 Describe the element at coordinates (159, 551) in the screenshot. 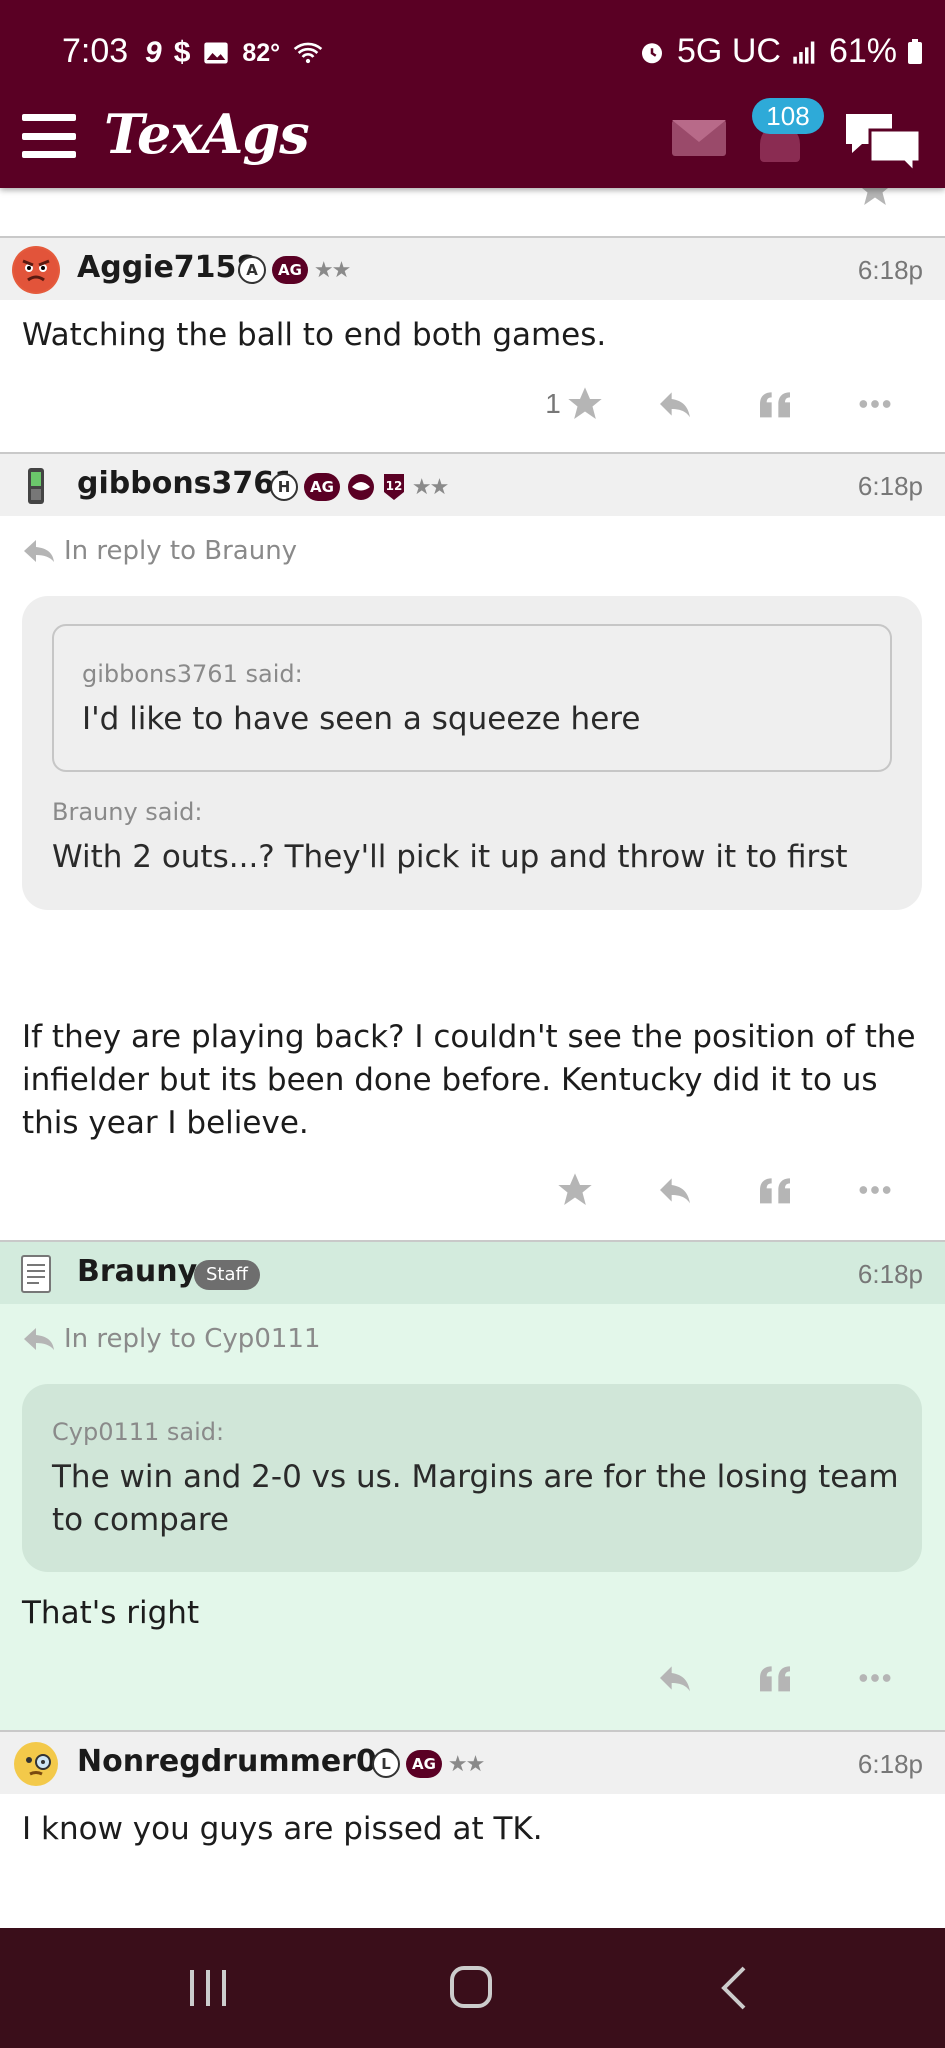

I see `in-reply-to: In reply to Brauny` at that location.